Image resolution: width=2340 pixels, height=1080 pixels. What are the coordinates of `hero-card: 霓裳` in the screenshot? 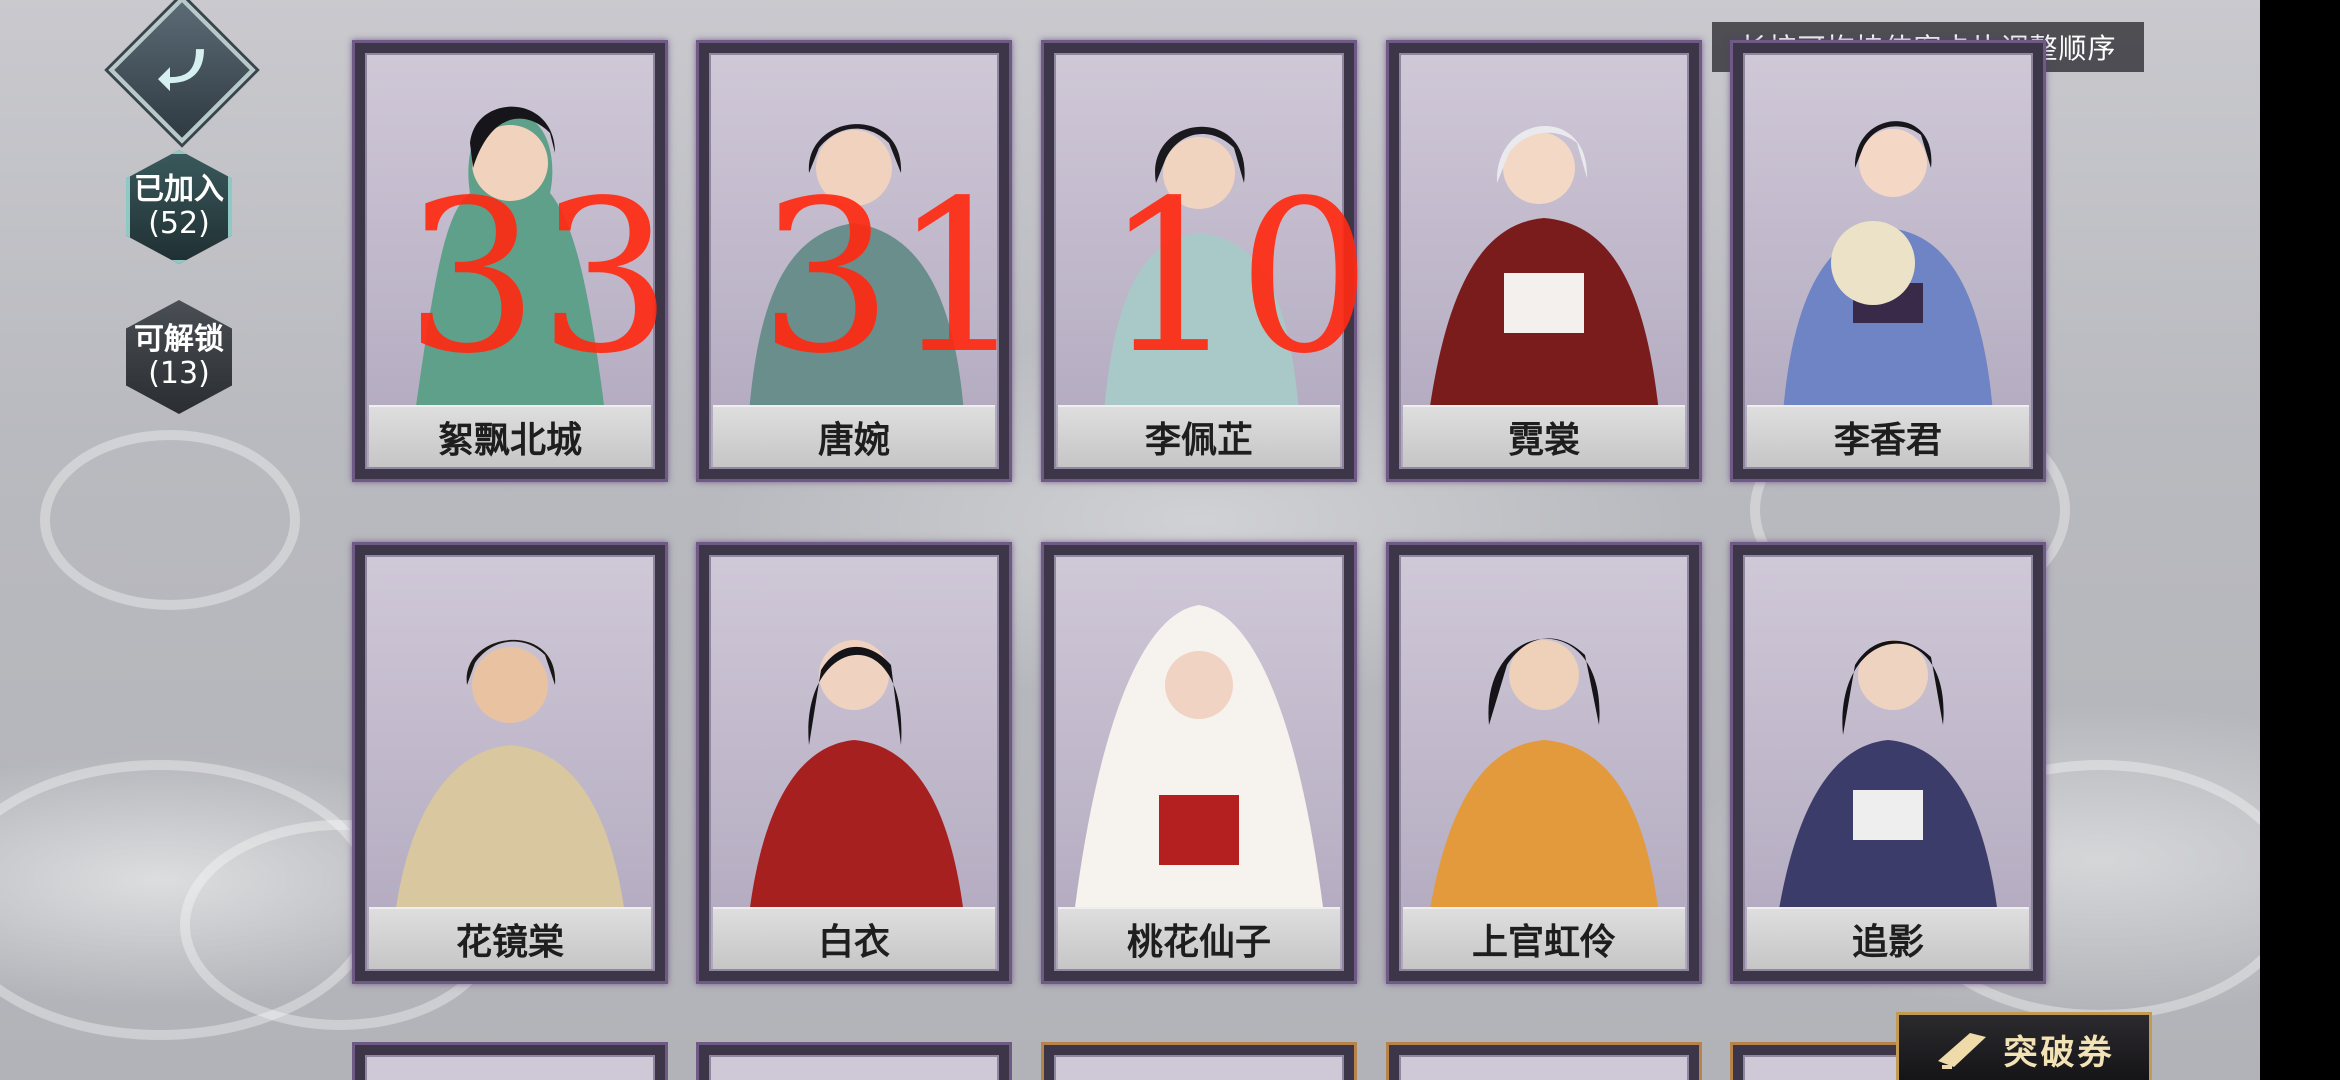 It's located at (1544, 261).